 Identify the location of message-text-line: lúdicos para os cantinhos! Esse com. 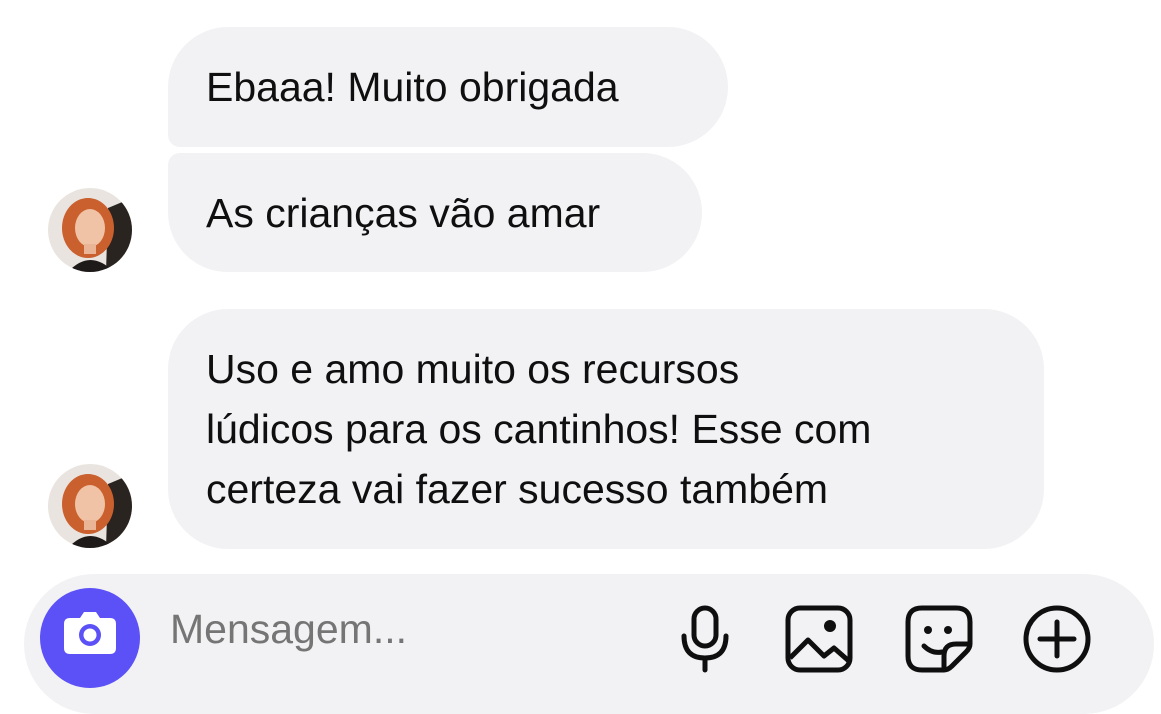
(539, 429).